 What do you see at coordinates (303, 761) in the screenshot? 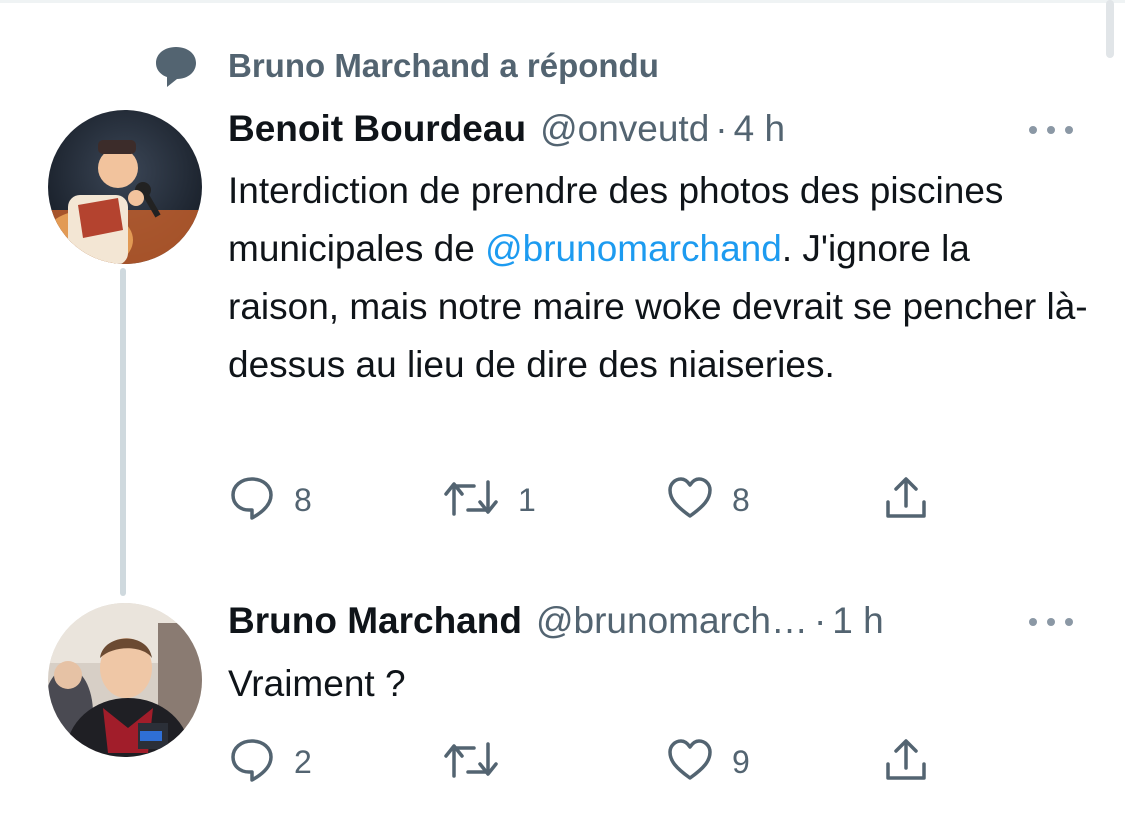
I see `reply-count: 2` at bounding box center [303, 761].